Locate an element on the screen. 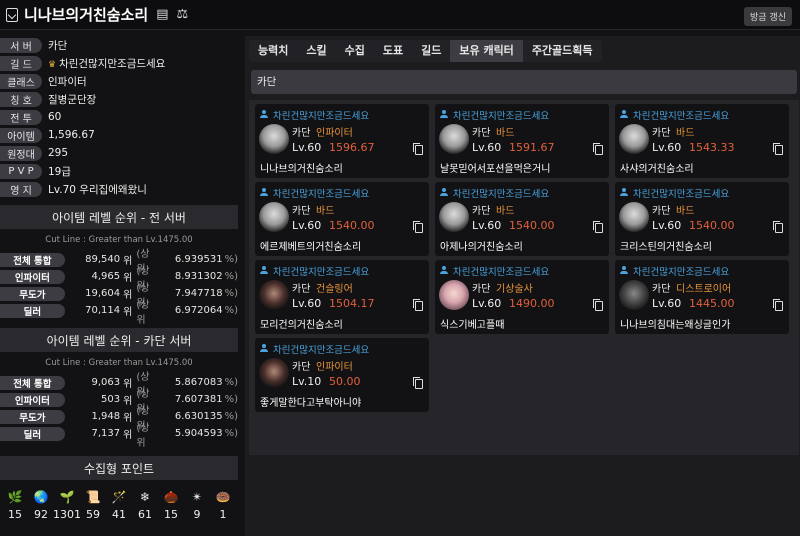  rank-row: 무도가 19,604 위 (상위 7.947718%) is located at coordinates (119, 296).